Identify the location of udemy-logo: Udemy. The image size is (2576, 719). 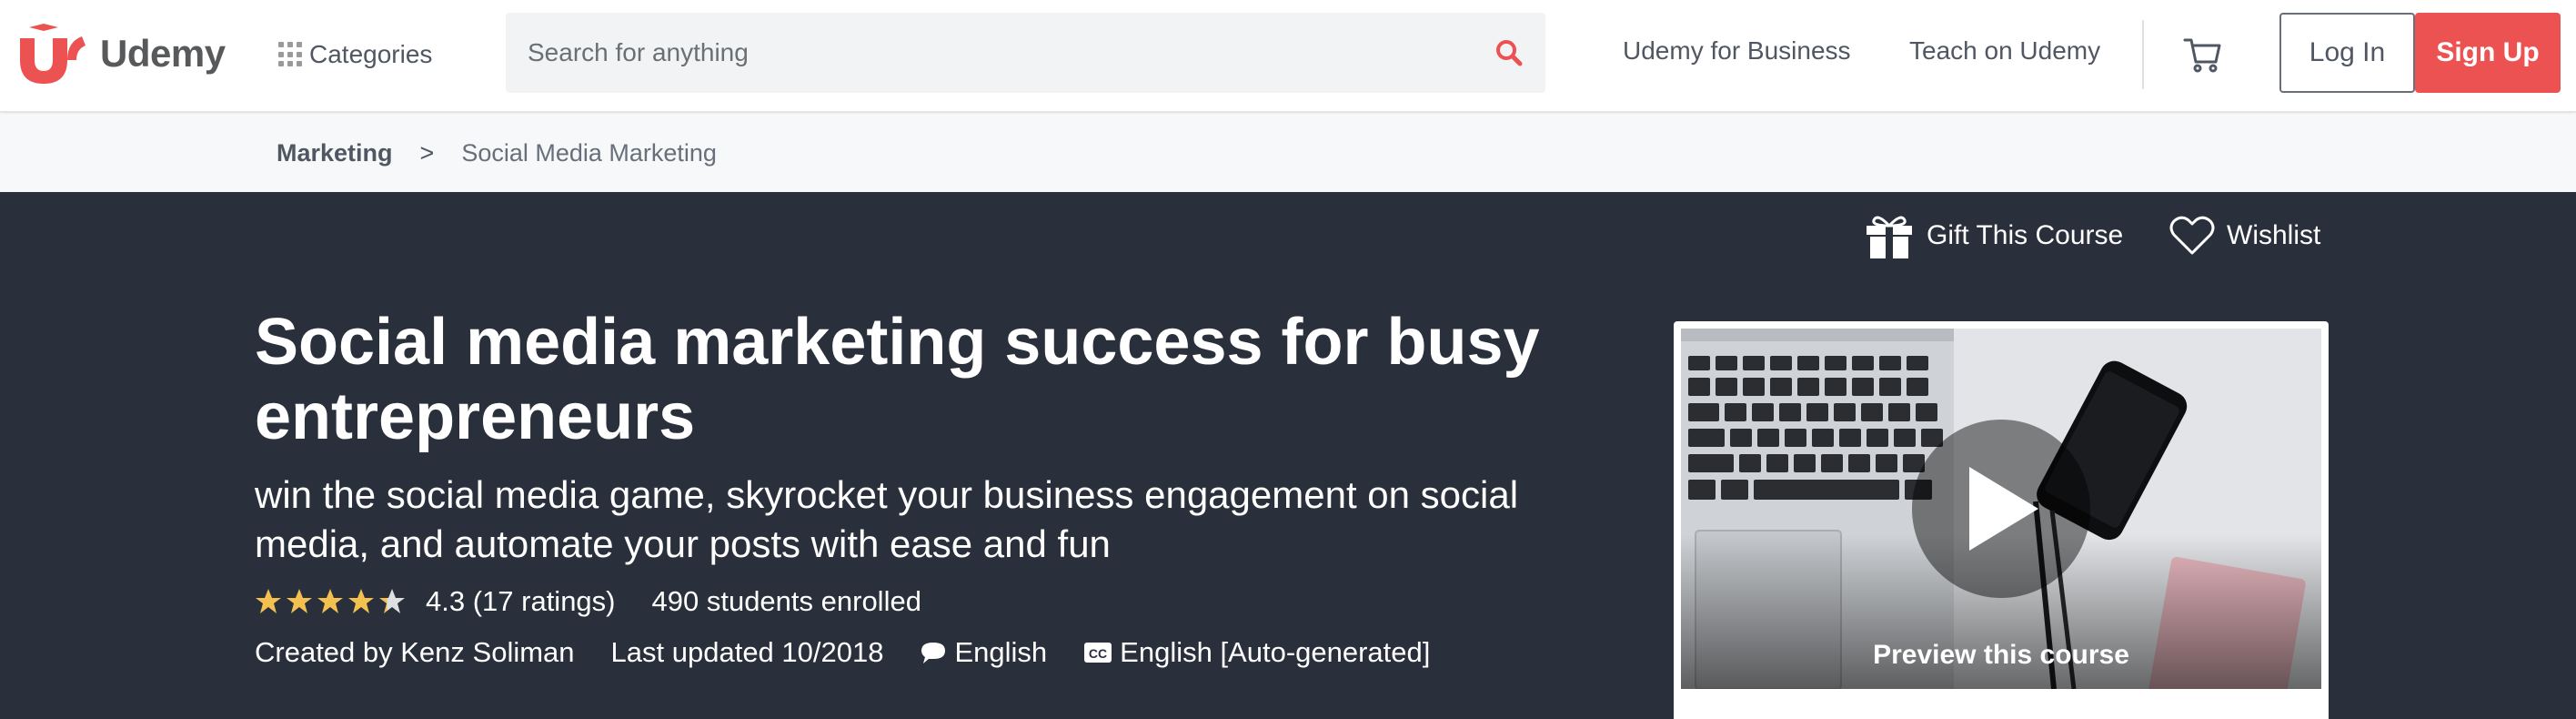
(121, 54).